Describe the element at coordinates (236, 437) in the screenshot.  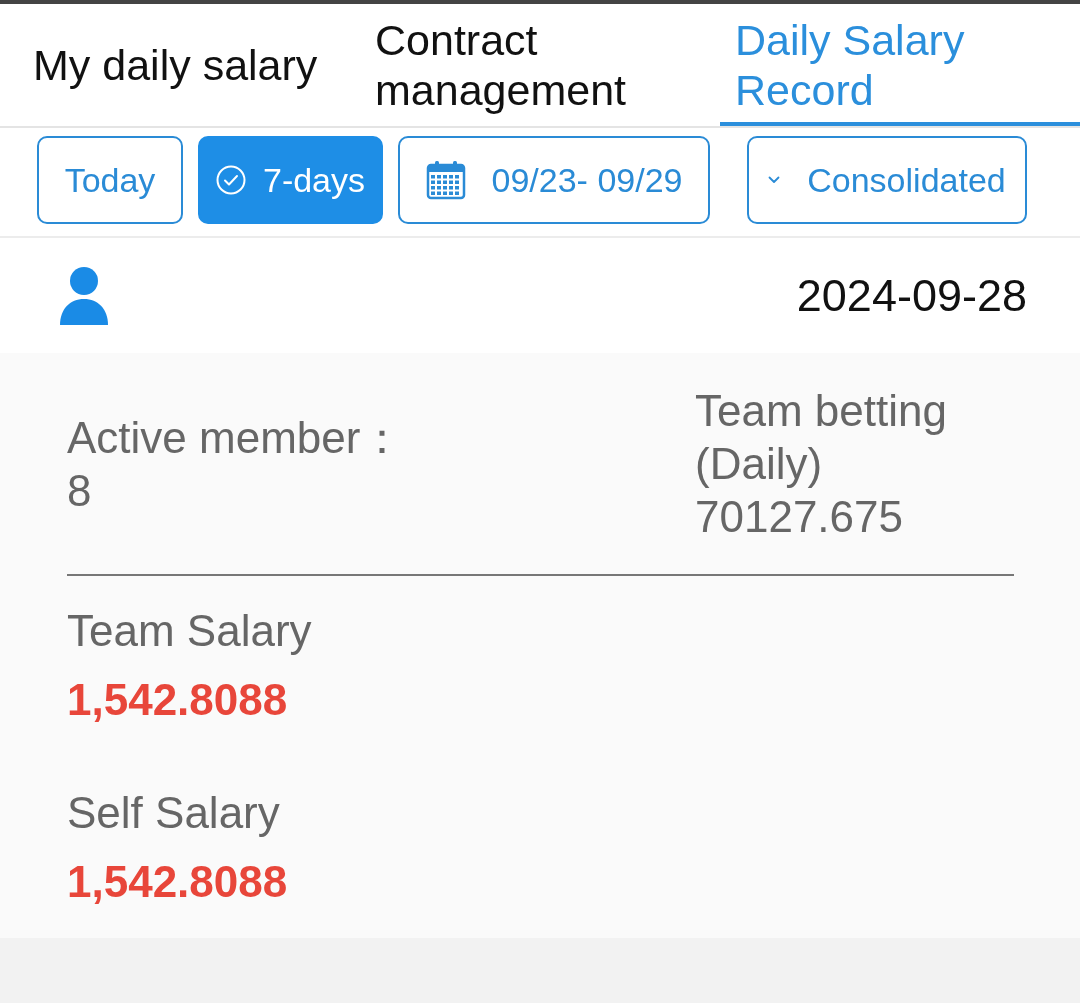
I see `stat-label: Active member：` at that location.